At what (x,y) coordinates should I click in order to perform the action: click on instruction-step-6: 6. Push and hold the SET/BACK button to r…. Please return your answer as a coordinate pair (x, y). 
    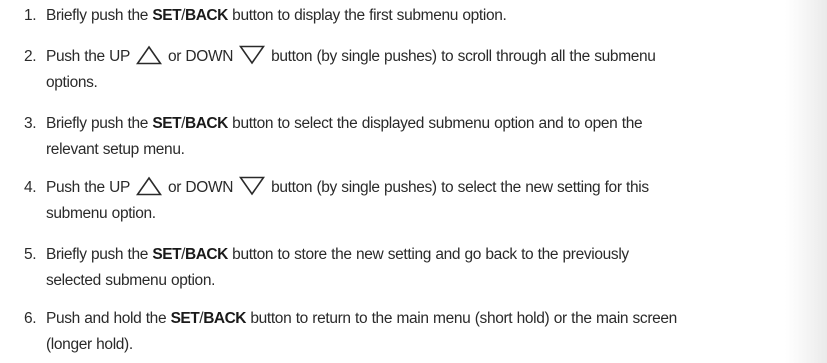
    Looking at the image, I should click on (418, 332).